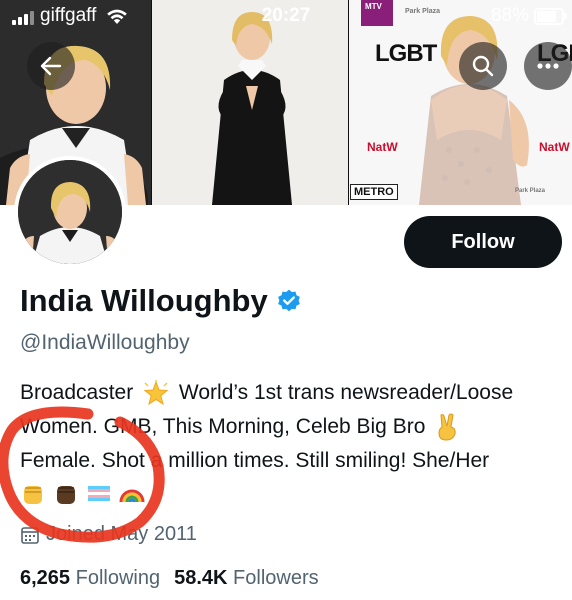 The width and height of the screenshot is (572, 600). I want to click on followers-label: Followers, so click(276, 578).